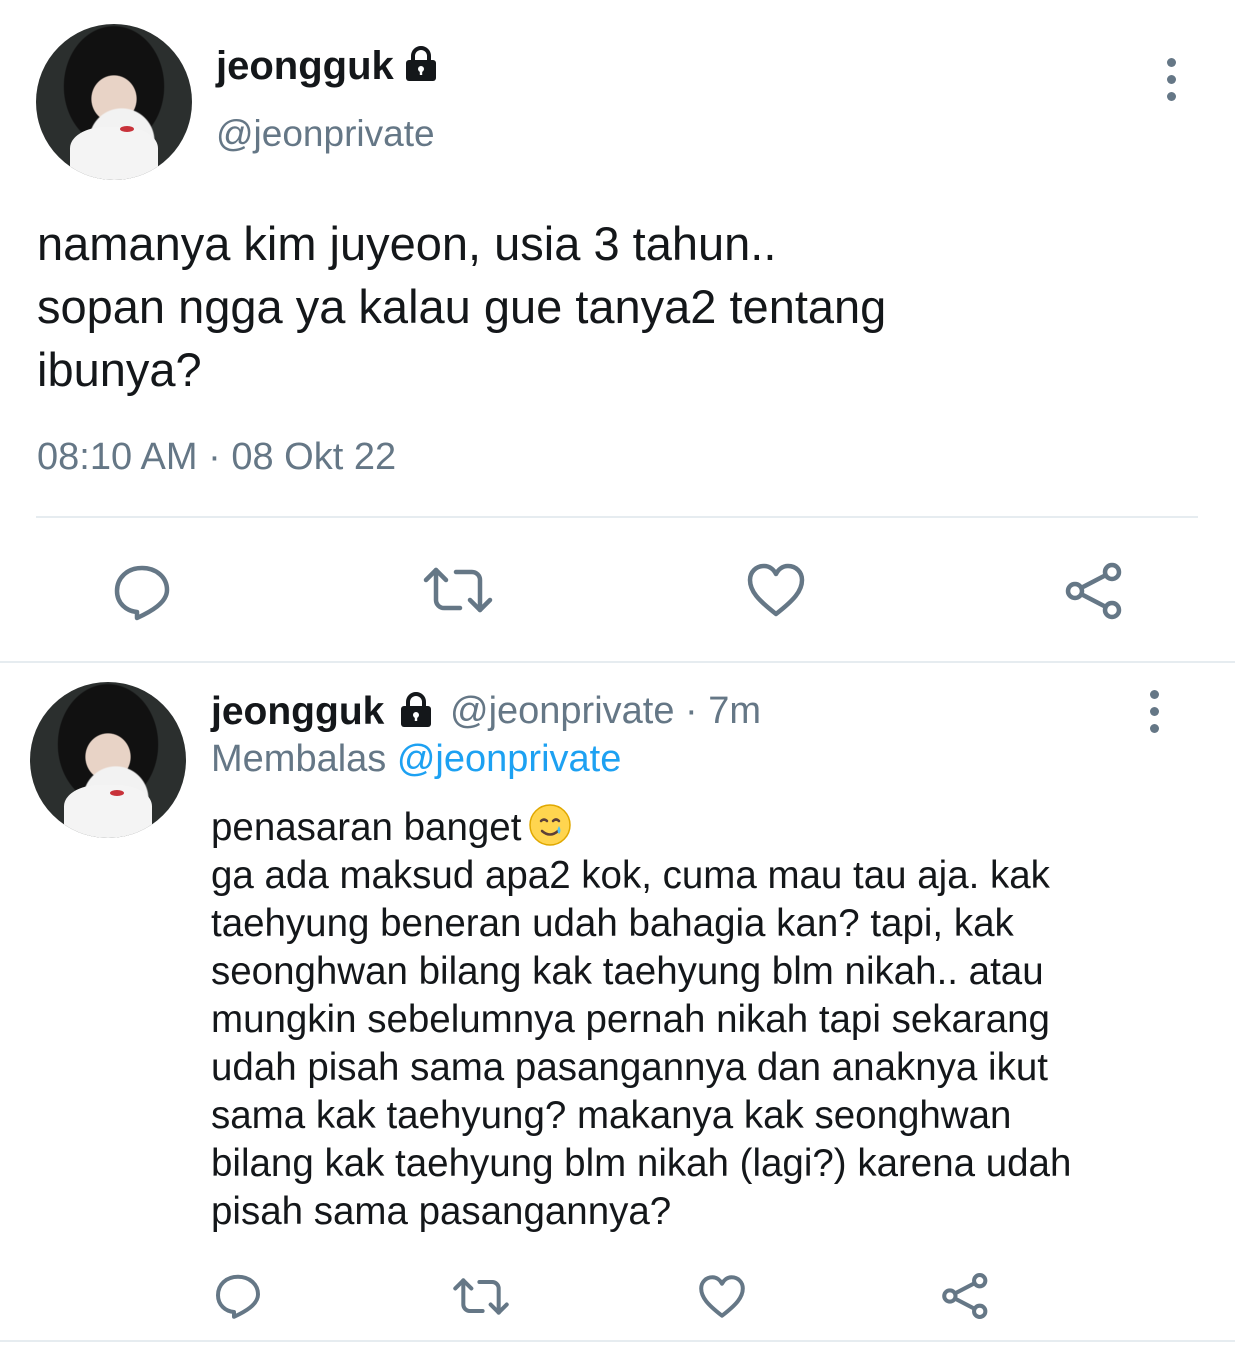 The height and width of the screenshot is (1347, 1235). What do you see at coordinates (299, 759) in the screenshot?
I see `replying-label: Membalas` at bounding box center [299, 759].